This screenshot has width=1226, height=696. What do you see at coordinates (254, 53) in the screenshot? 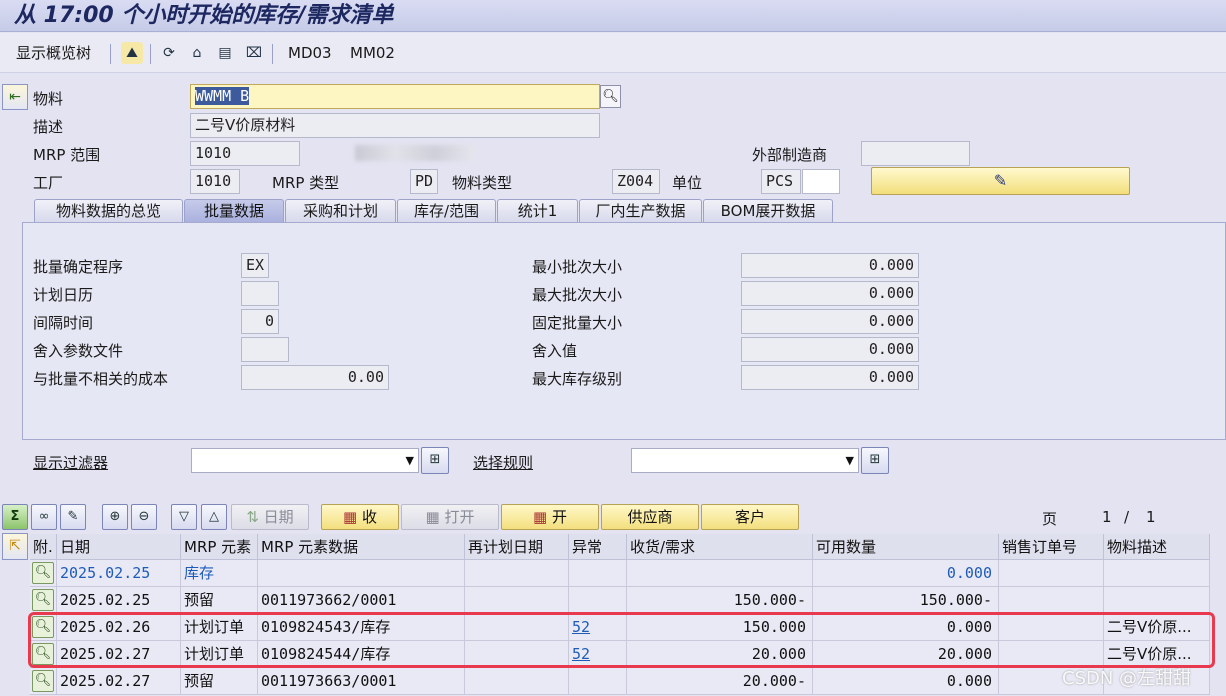
I see `trash-icon: ⌧` at bounding box center [254, 53].